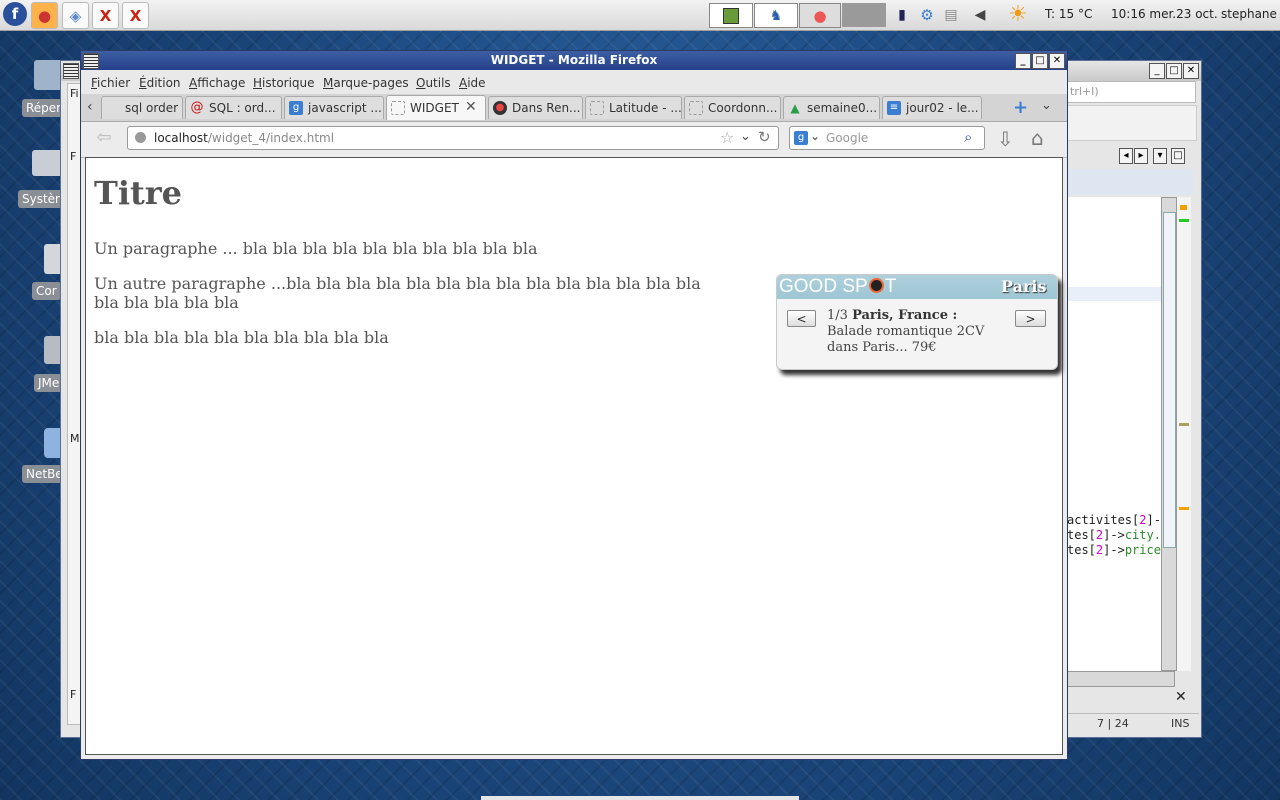 Image resolution: width=1280 pixels, height=800 pixels. What do you see at coordinates (1024, 286) in the screenshot?
I see `widget-city: Paris` at bounding box center [1024, 286].